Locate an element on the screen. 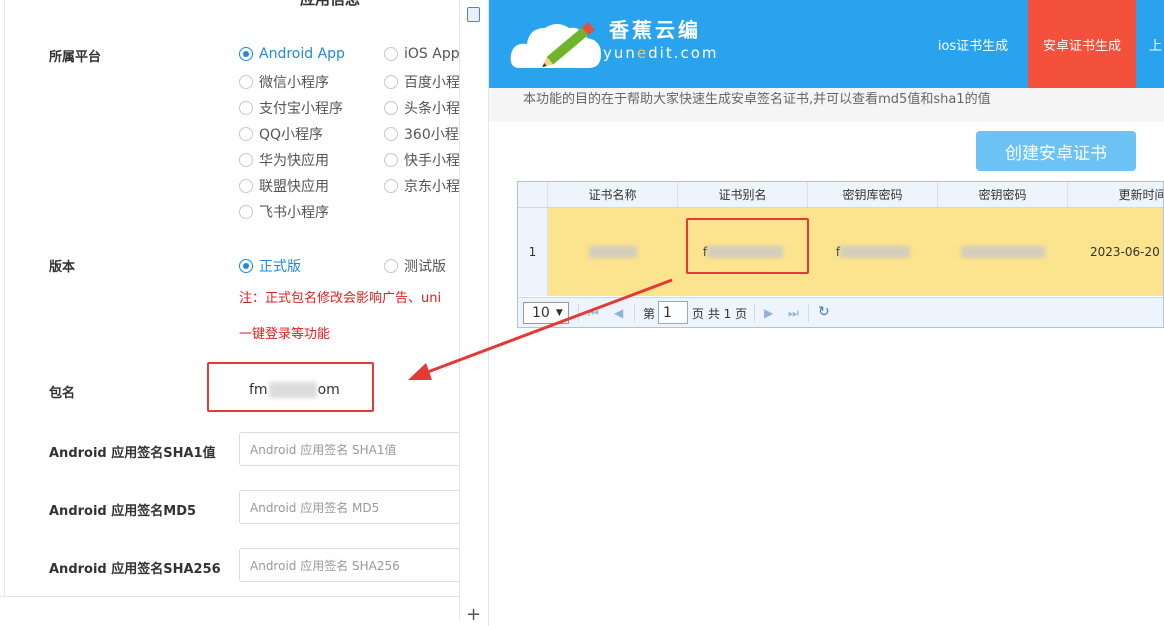  row-number: 1 is located at coordinates (533, 252).